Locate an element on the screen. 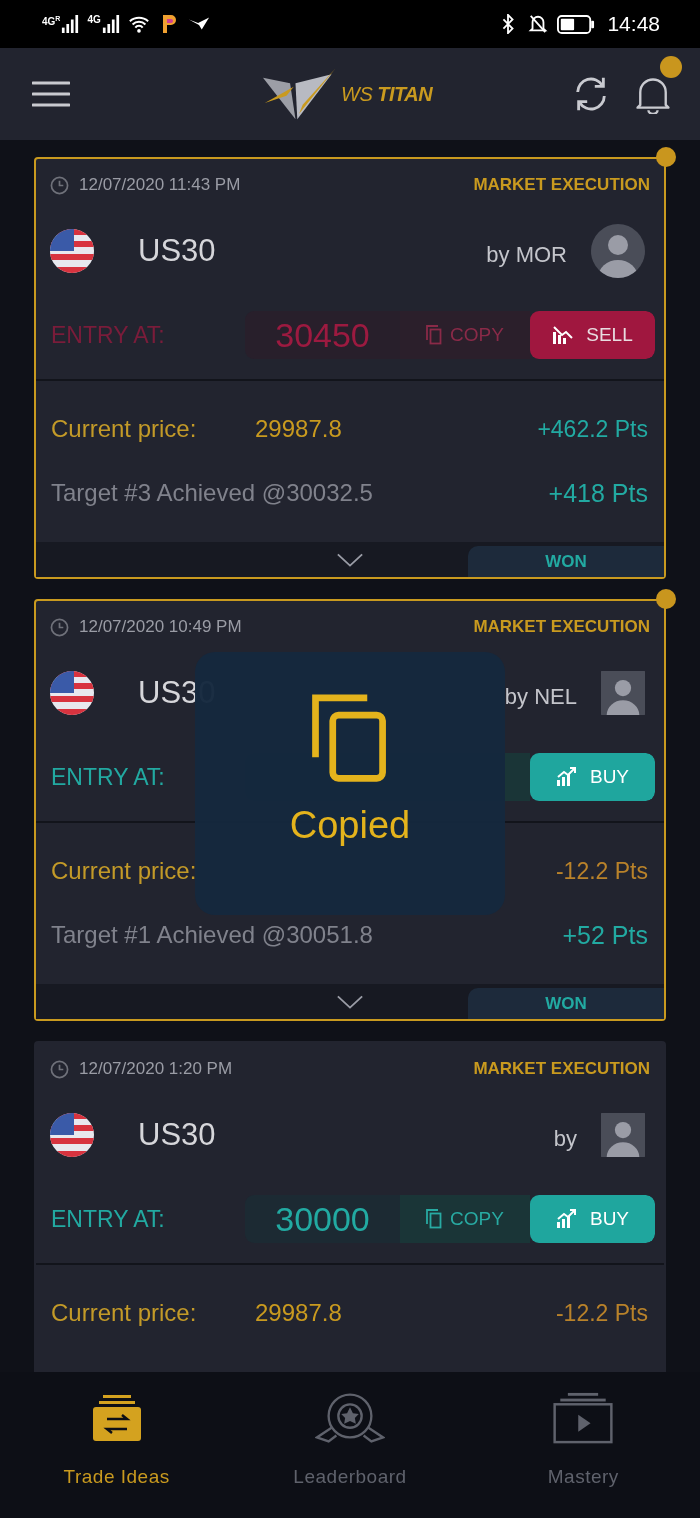 This screenshot has width=700, height=1518. points-change: +462.2 Pts is located at coordinates (592, 429).